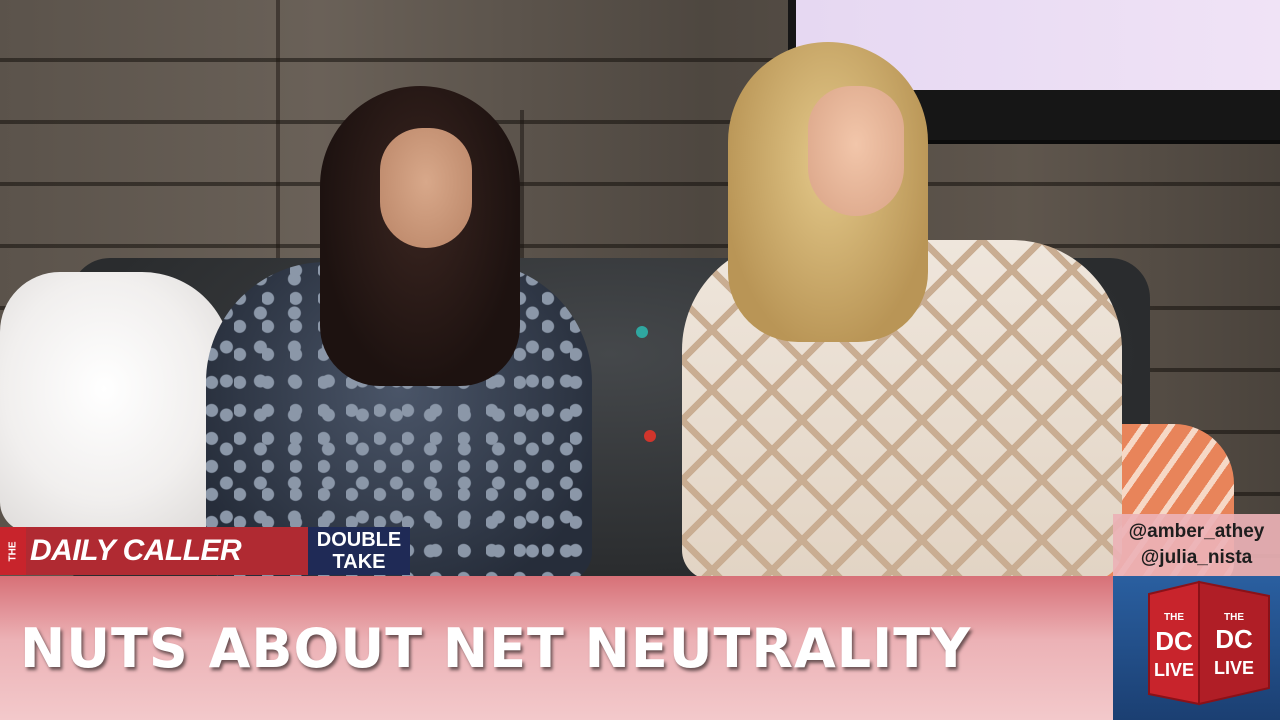  What do you see at coordinates (1209, 643) in the screenshot?
I see `dc-live-cube-icon: THE DC LIVE THE DC LIVE` at bounding box center [1209, 643].